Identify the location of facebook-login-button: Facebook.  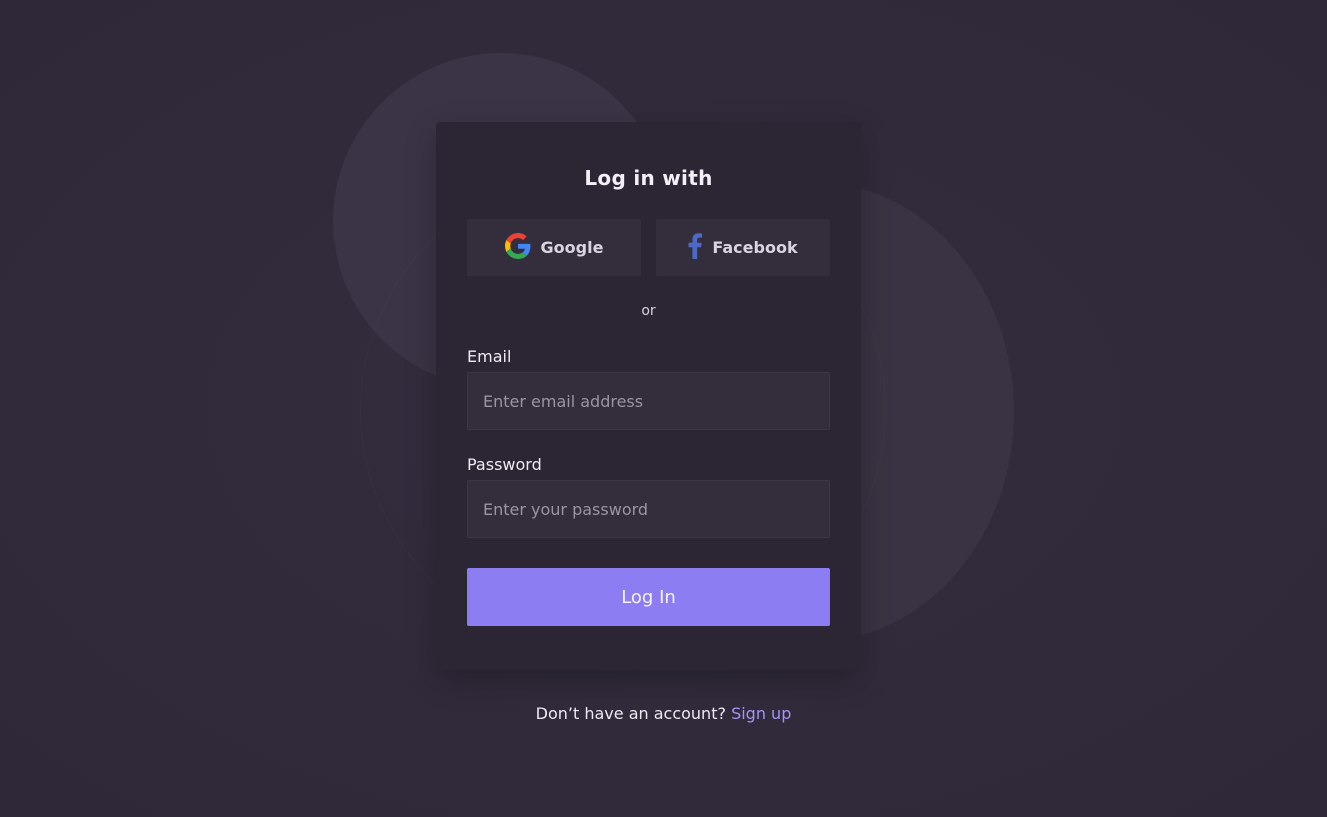
(743, 247).